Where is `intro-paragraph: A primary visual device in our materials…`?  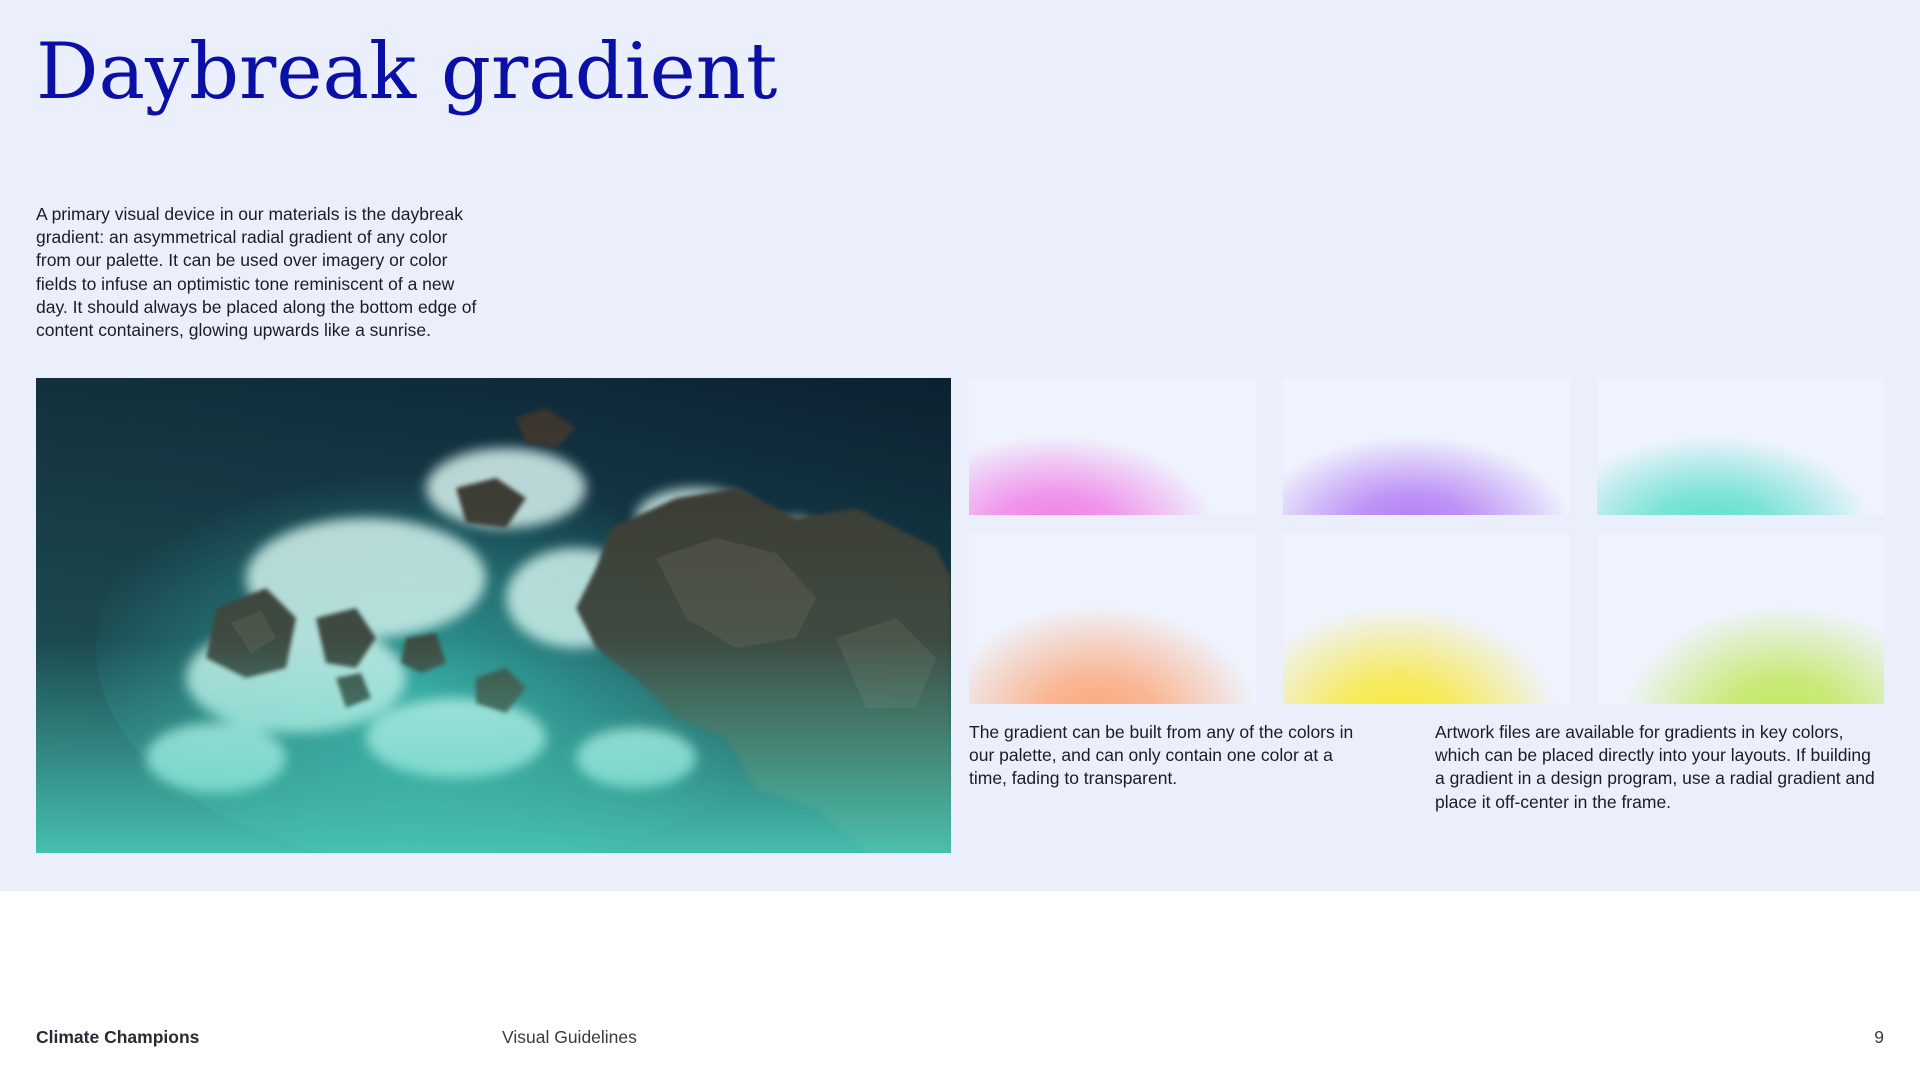
intro-paragraph: A primary visual device in our materials… is located at coordinates (256, 272).